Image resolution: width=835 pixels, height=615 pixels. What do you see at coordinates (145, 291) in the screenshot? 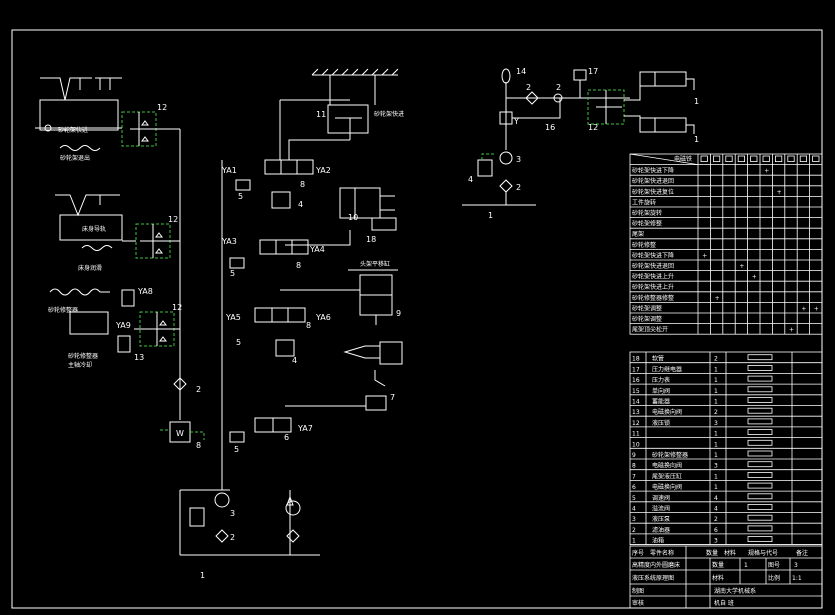
I see `svg-text: YA8` at bounding box center [145, 291].